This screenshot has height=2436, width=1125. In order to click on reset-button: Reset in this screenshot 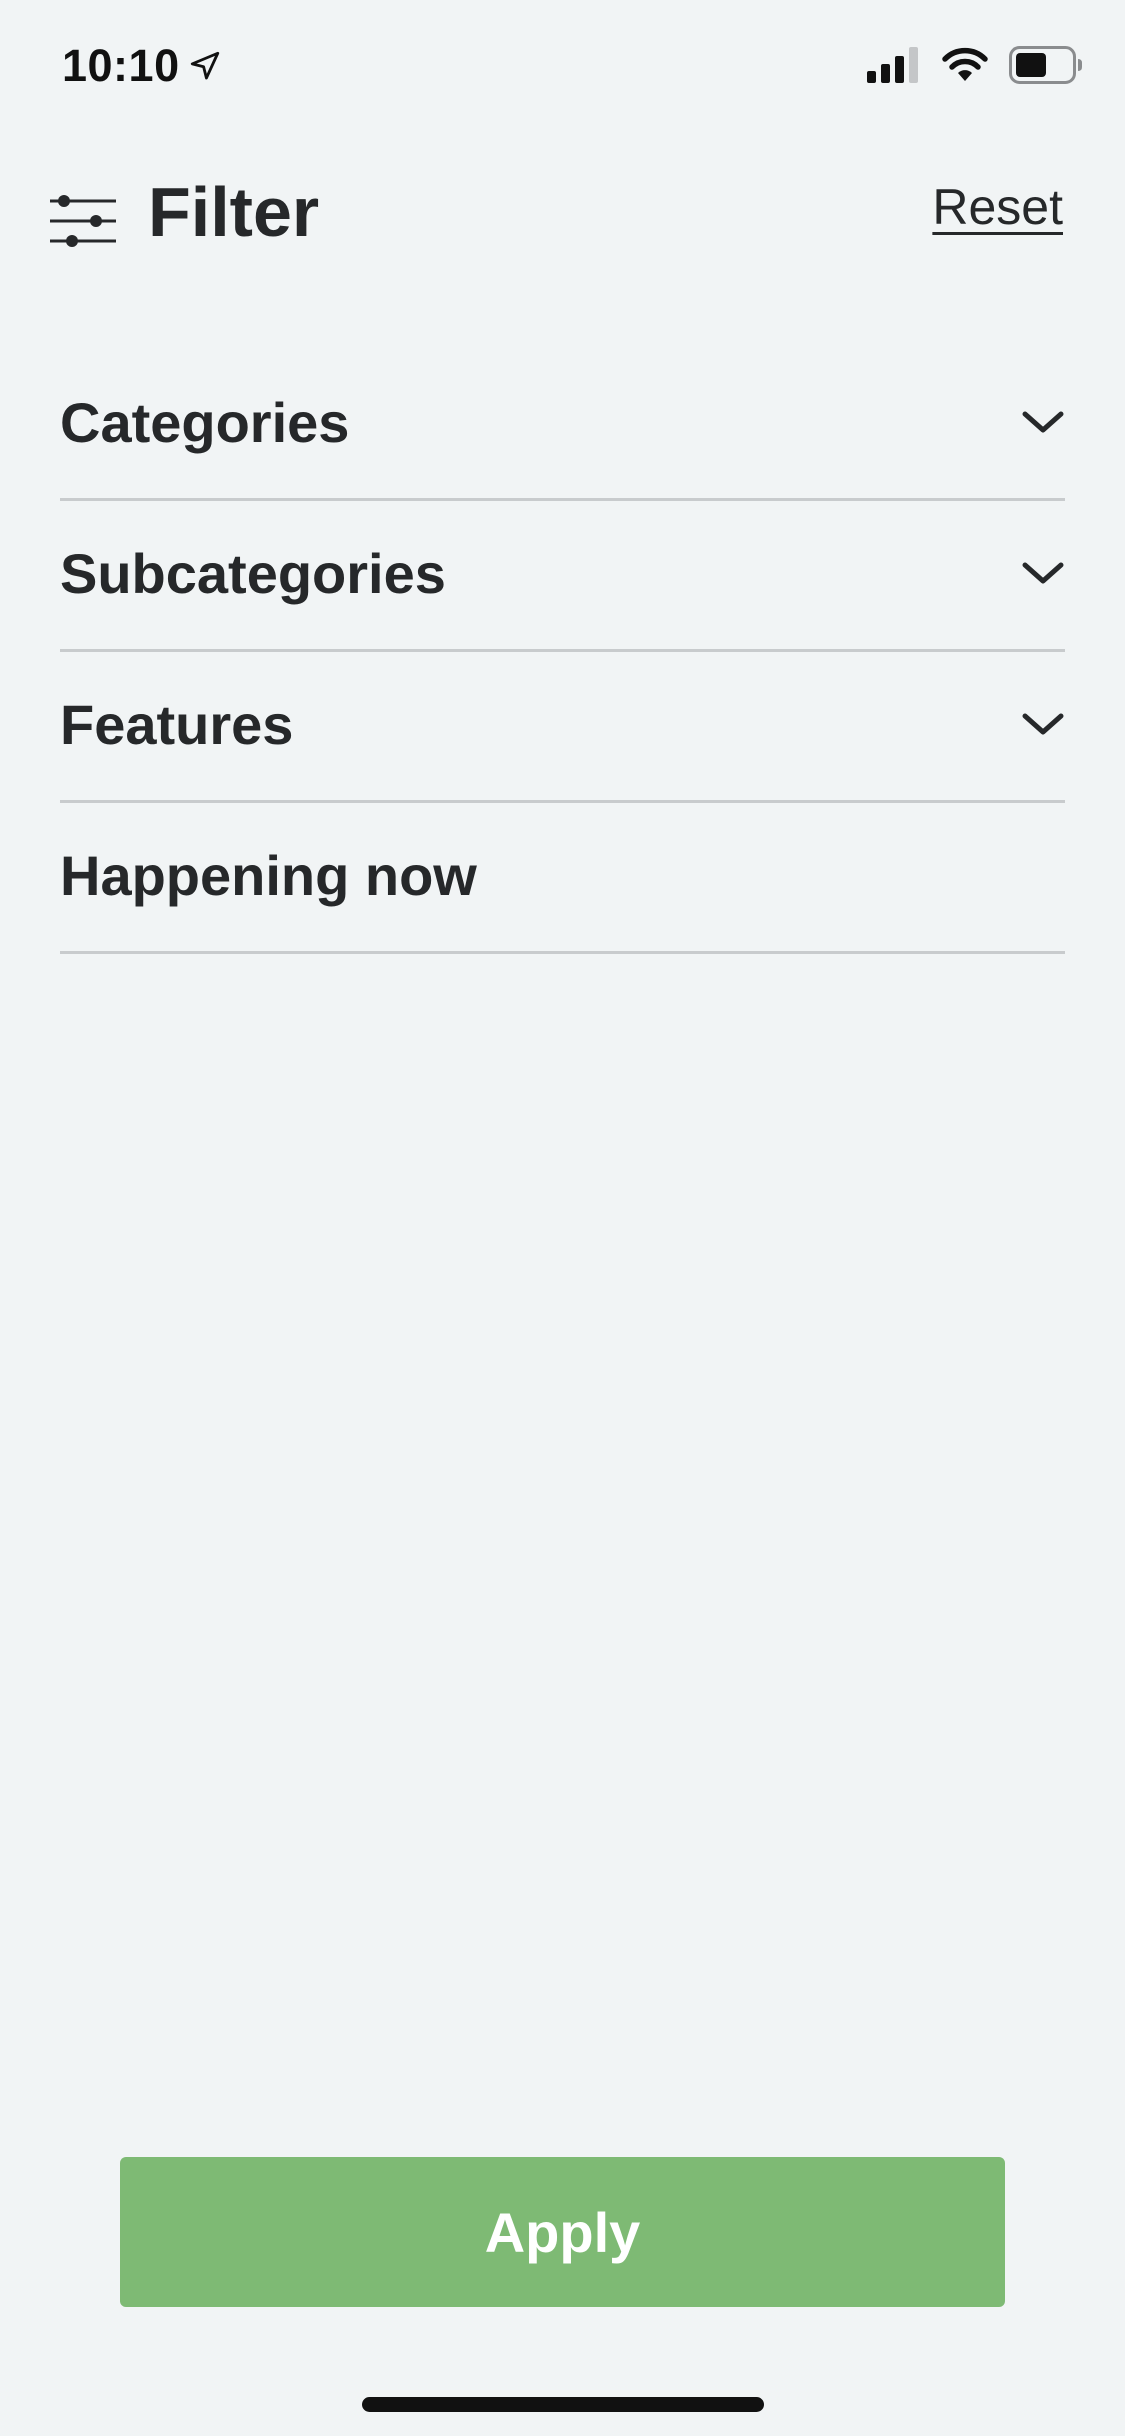, I will do `click(997, 207)`.